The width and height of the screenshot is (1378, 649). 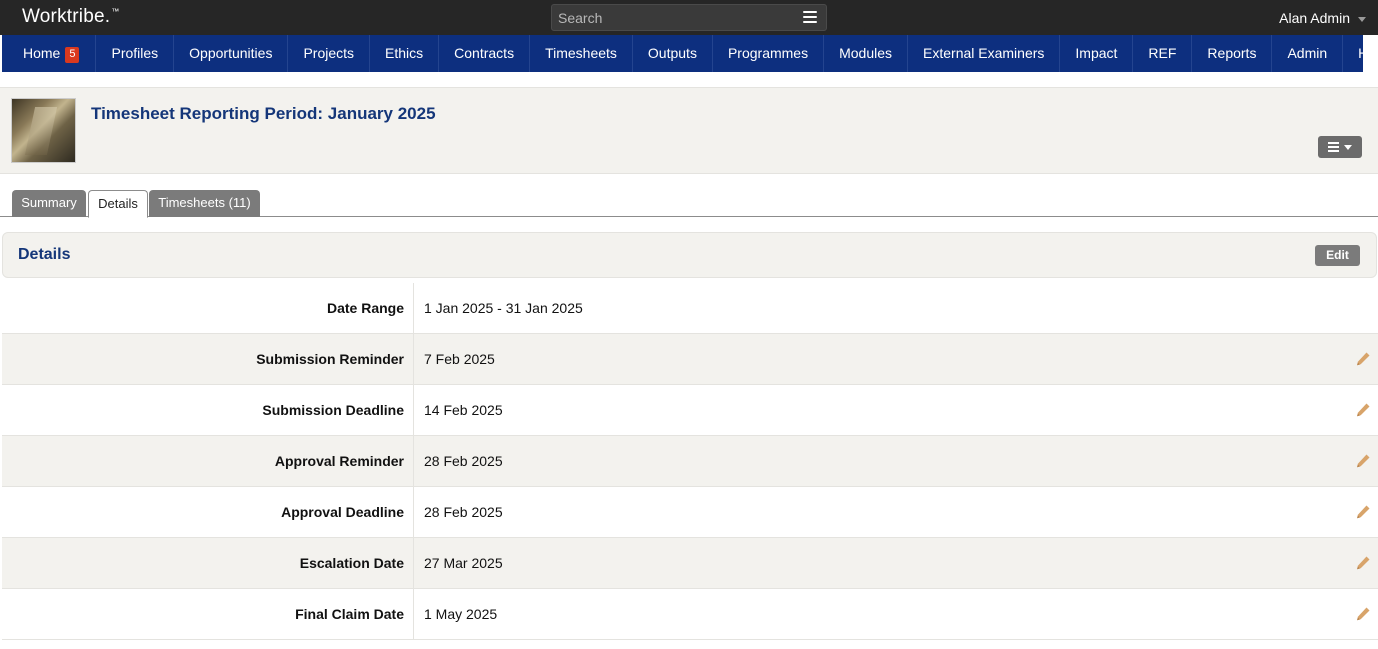 What do you see at coordinates (1340, 147) in the screenshot?
I see `actions-menu-button` at bounding box center [1340, 147].